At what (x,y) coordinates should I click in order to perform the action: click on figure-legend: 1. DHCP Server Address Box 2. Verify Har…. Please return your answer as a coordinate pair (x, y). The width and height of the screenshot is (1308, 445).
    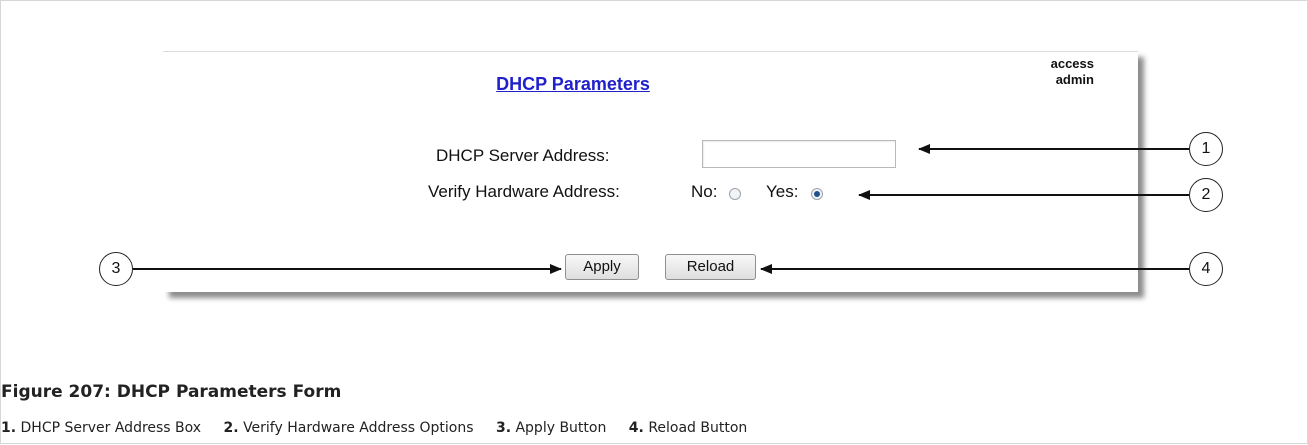
    Looking at the image, I should click on (383, 428).